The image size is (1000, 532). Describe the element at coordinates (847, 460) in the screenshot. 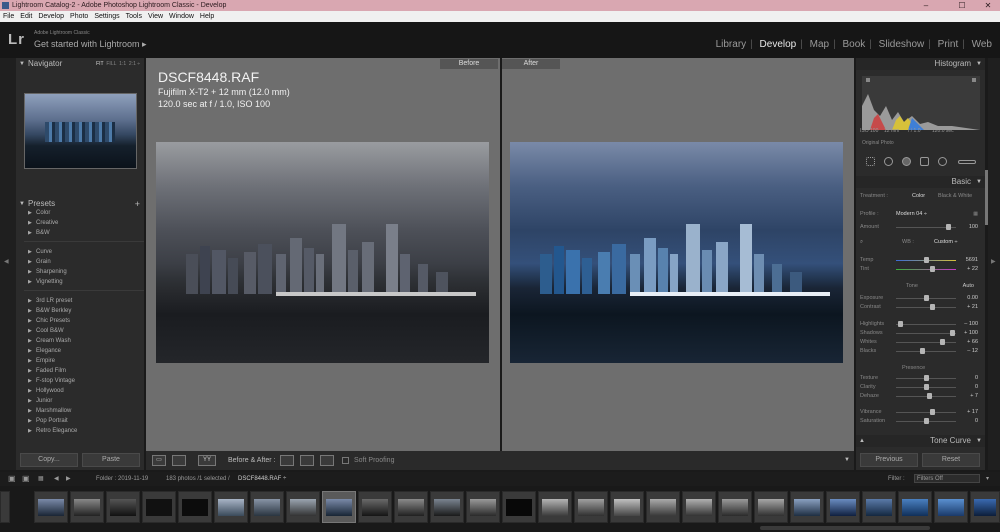

I see `toolbar-menu-icon: ▼` at that location.